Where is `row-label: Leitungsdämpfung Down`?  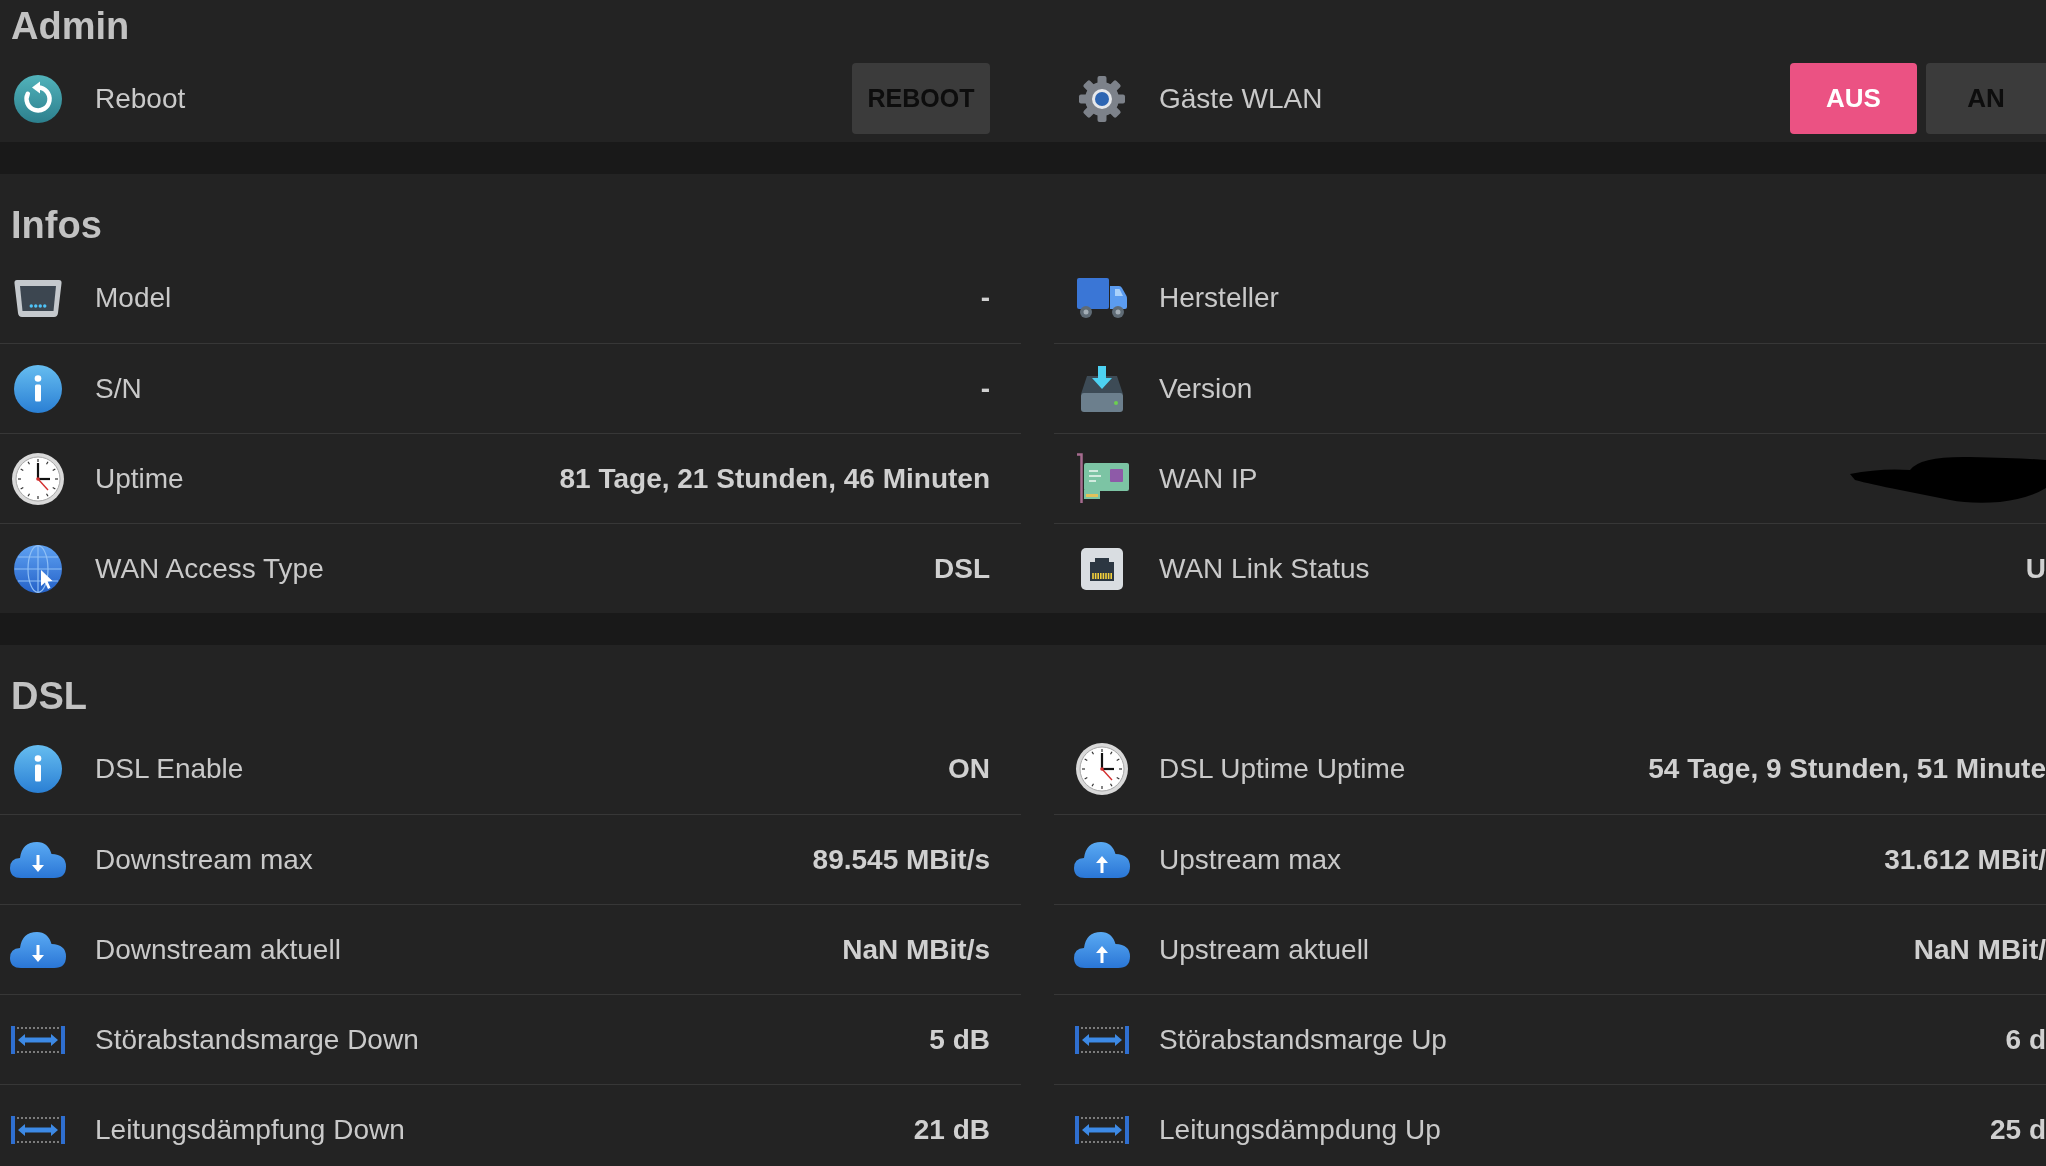 row-label: Leitungsdämpfung Down is located at coordinates (250, 1129).